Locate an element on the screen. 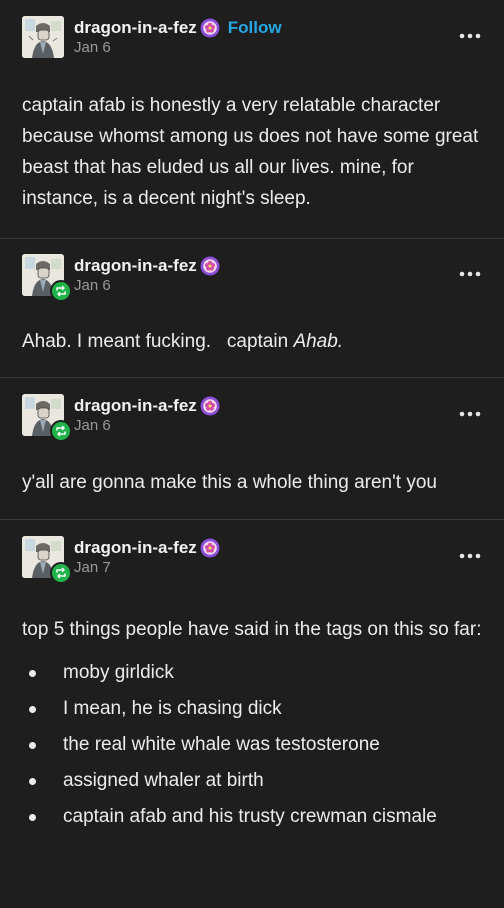 This screenshot has width=504, height=908. avatar-image is located at coordinates (43, 37).